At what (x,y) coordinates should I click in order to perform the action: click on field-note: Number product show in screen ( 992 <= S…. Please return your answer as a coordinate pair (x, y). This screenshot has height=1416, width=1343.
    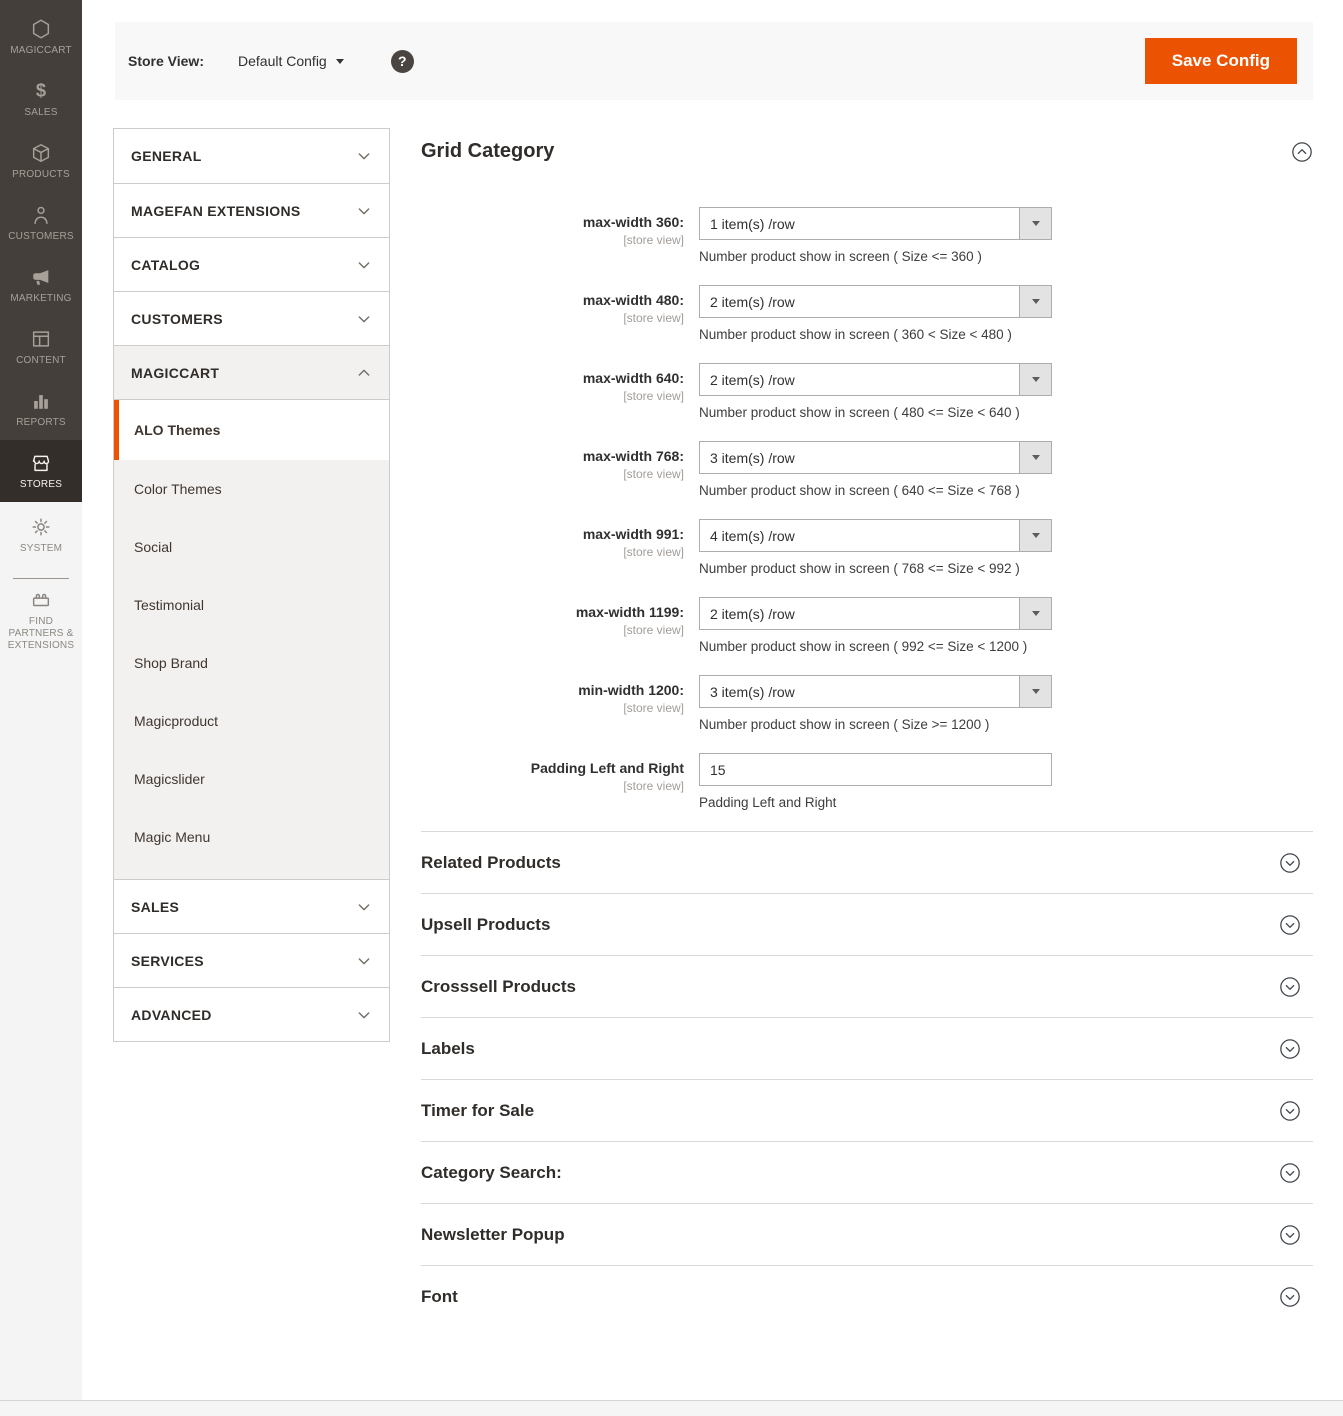
    Looking at the image, I should click on (863, 646).